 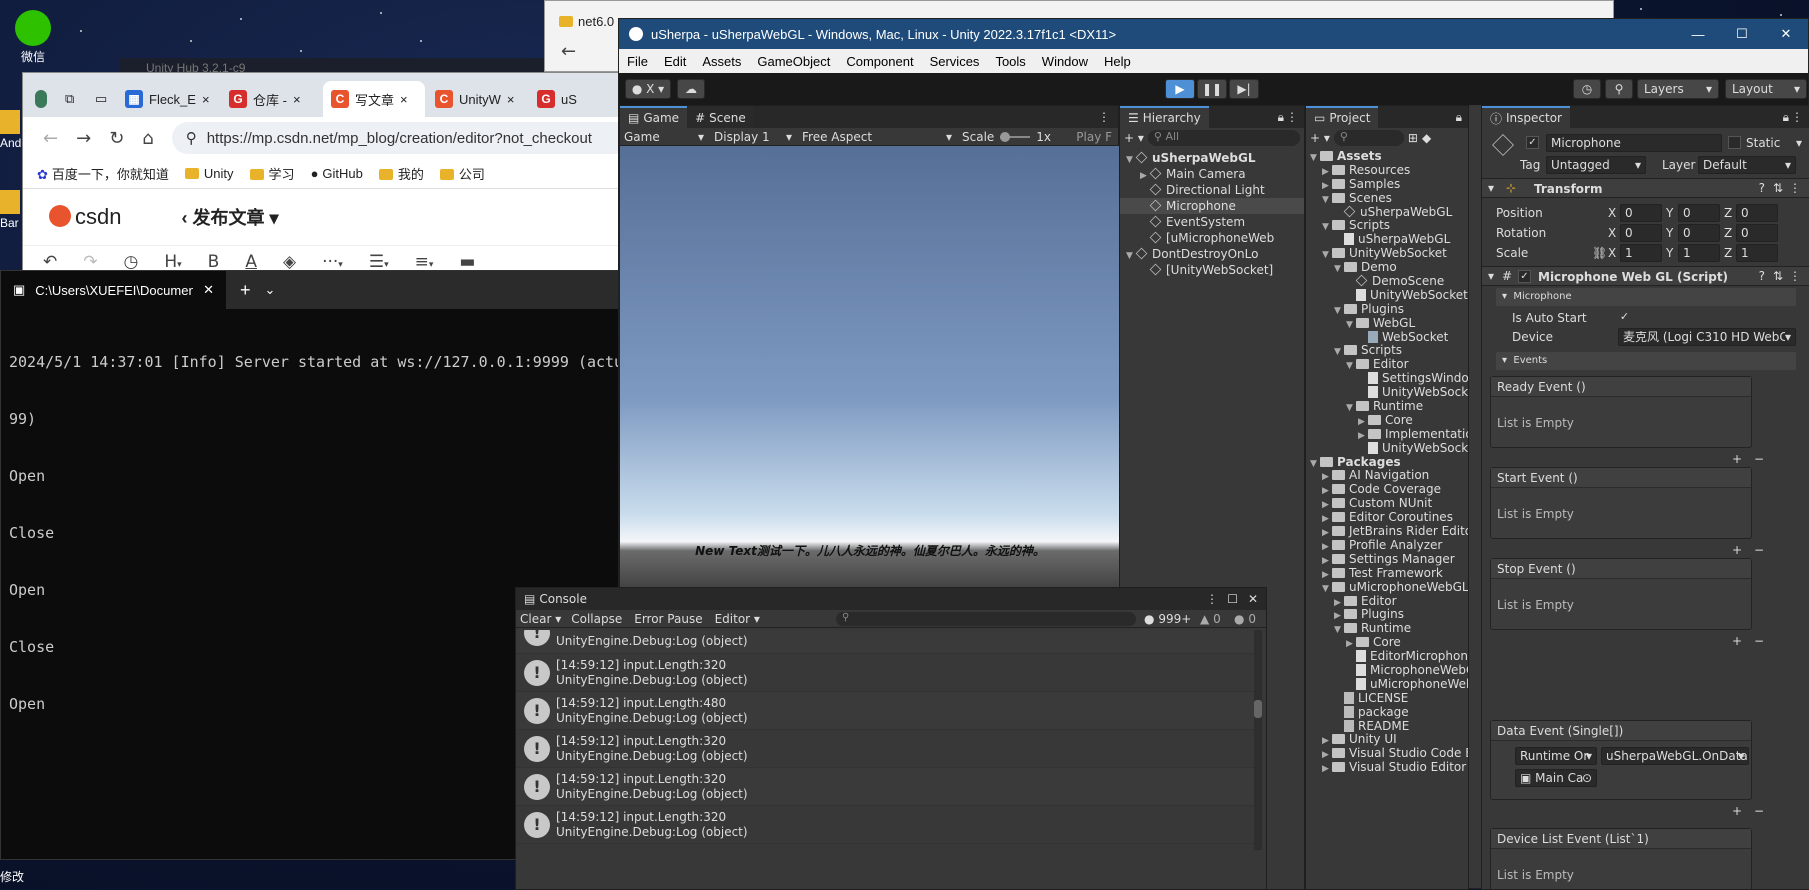 I want to click on error-count-toggle: ● 0, so click(x=1245, y=619).